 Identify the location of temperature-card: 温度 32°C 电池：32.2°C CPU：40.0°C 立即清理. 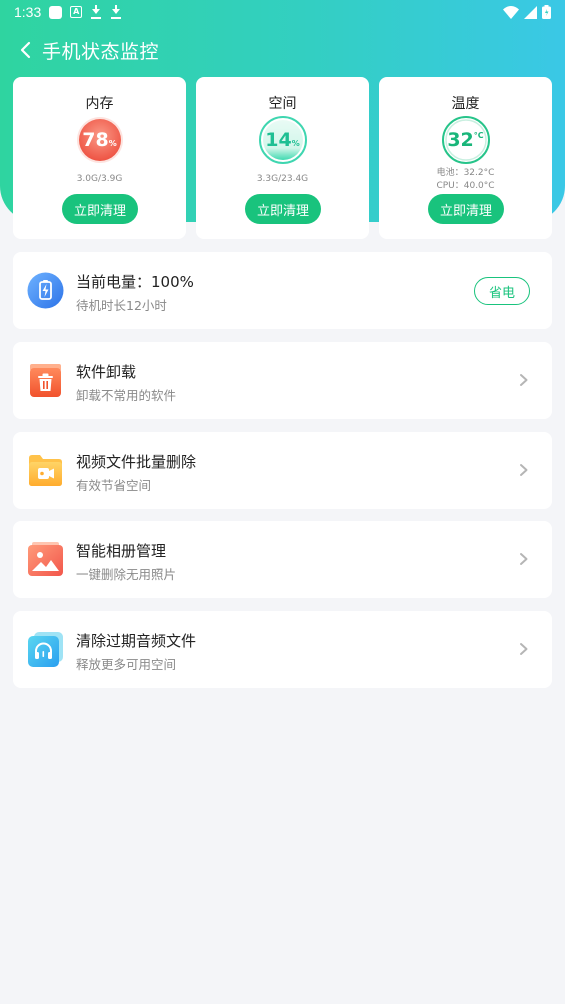
(465, 158).